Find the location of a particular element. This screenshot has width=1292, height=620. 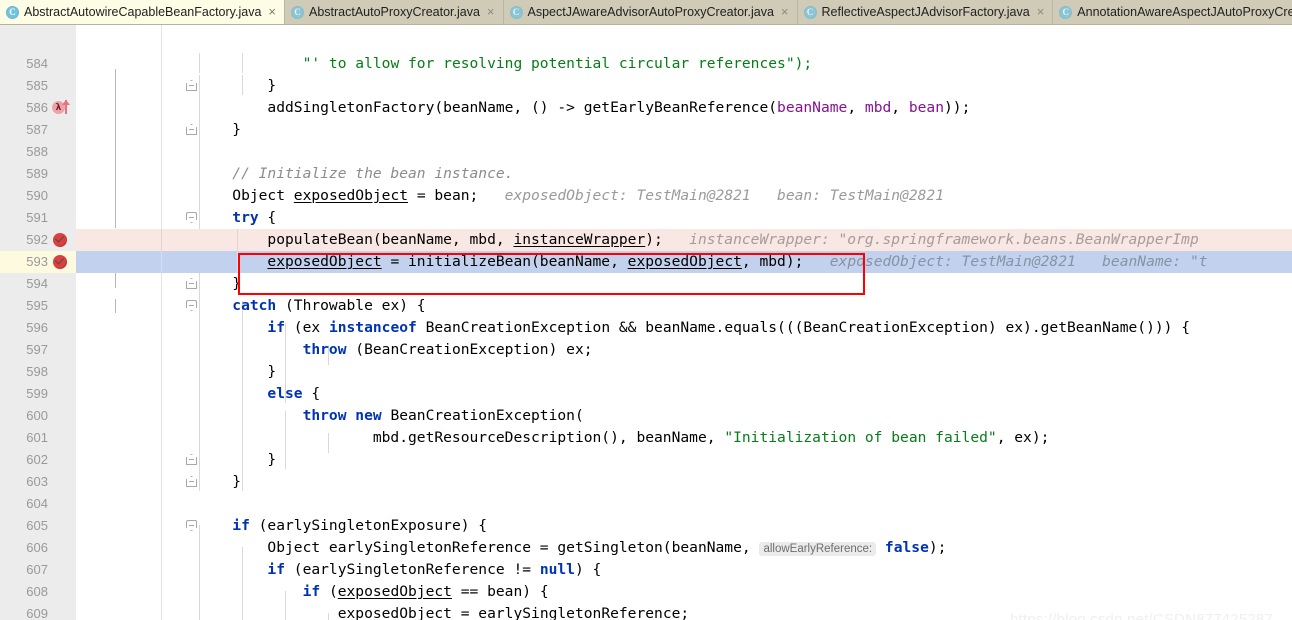

code-variable: exposedObject is located at coordinates (351, 195).